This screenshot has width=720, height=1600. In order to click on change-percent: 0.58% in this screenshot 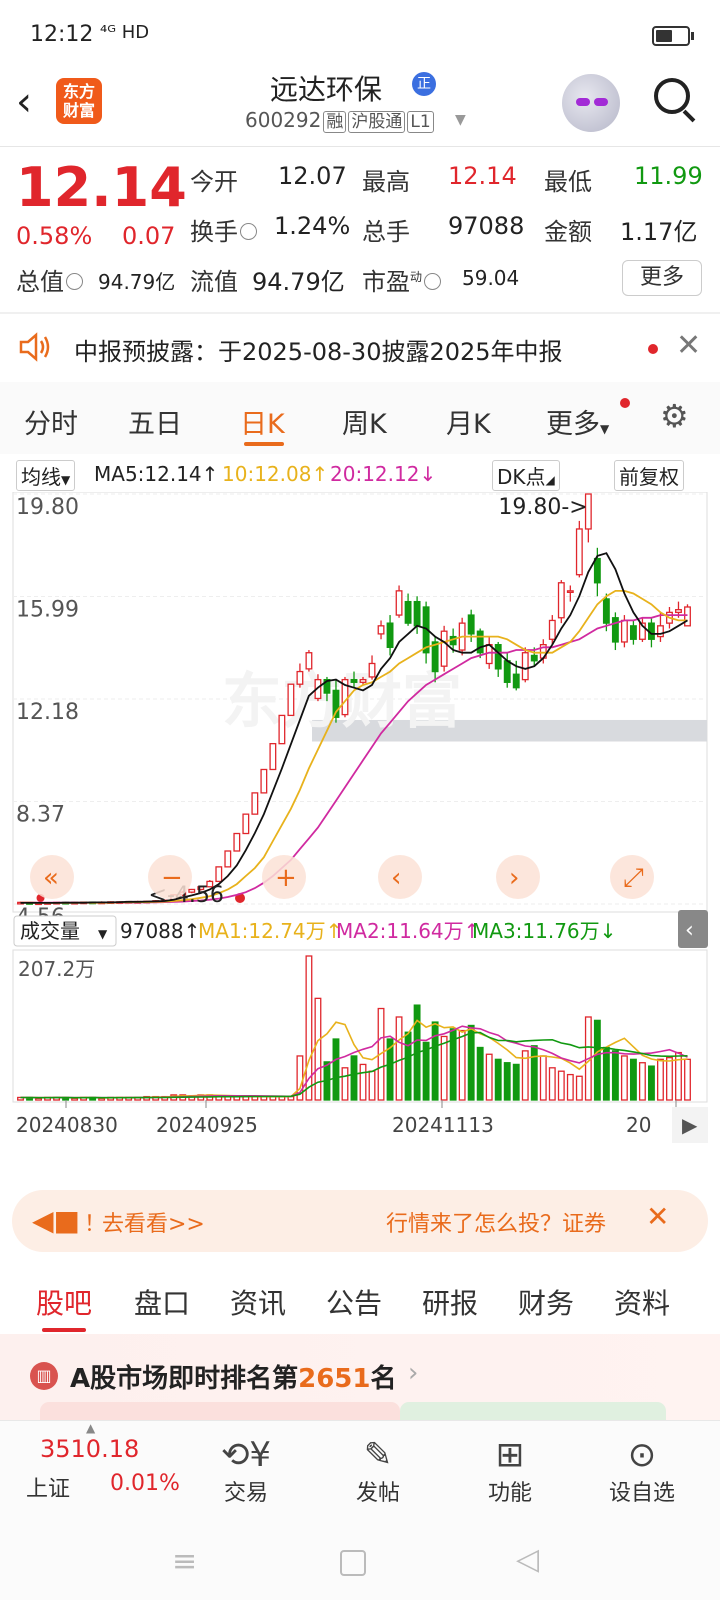, I will do `click(54, 236)`.